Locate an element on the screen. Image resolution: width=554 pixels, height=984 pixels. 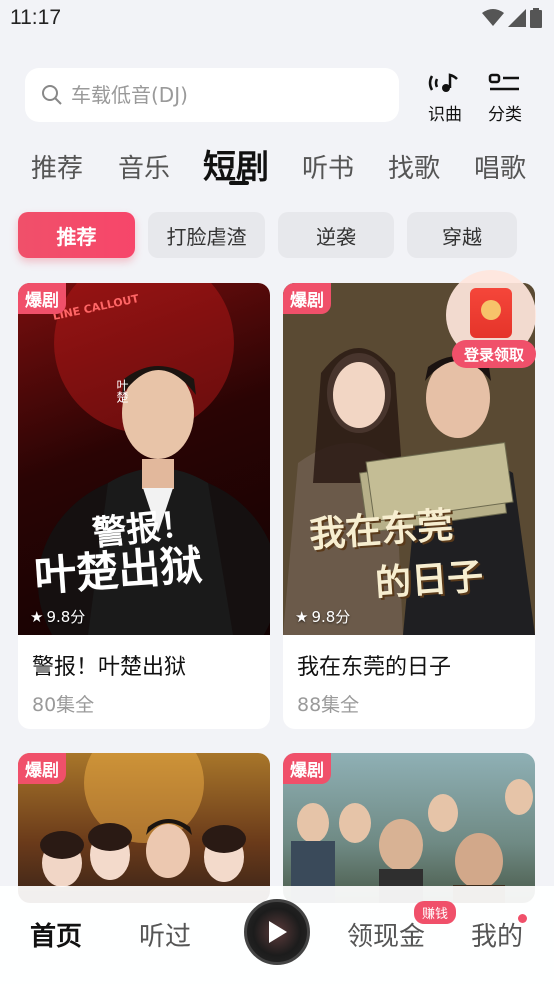
drama-title: 我在东莞的日子 is located at coordinates (416, 665).